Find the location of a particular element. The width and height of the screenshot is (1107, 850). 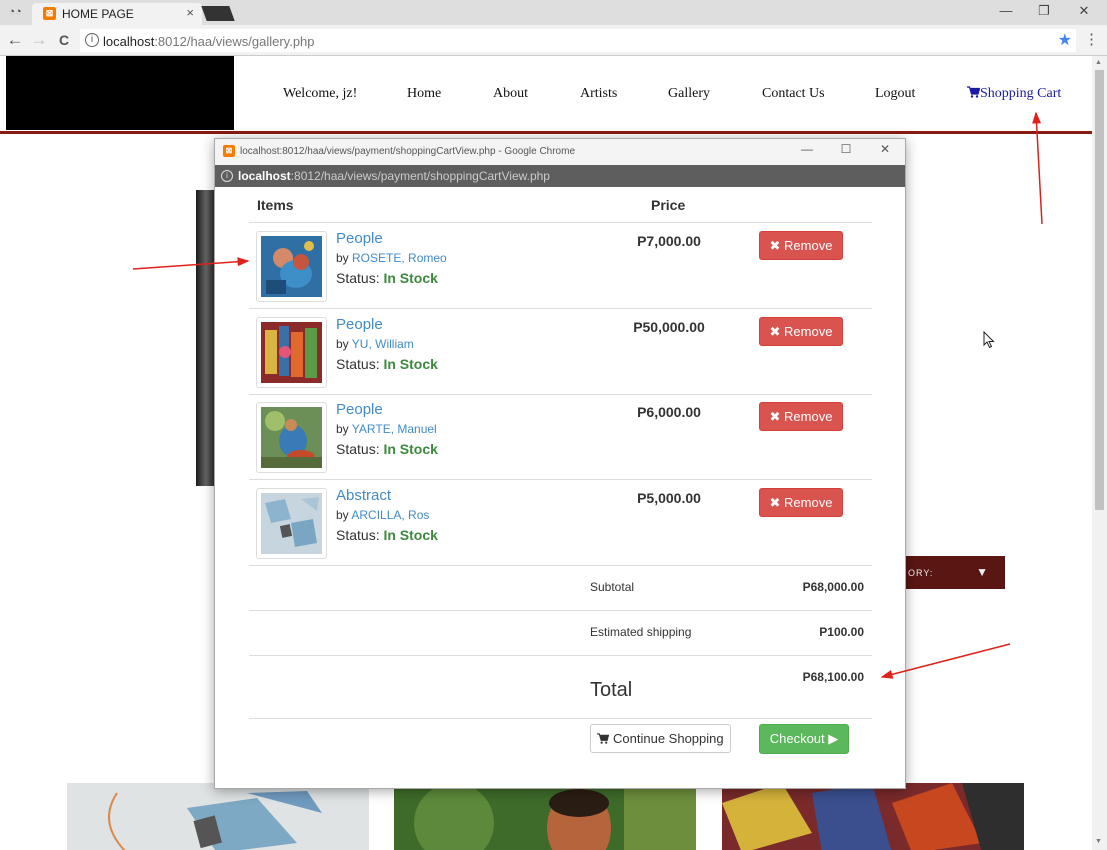

scroll-up-arrow-icon: ▲ is located at coordinates (1098, 62).